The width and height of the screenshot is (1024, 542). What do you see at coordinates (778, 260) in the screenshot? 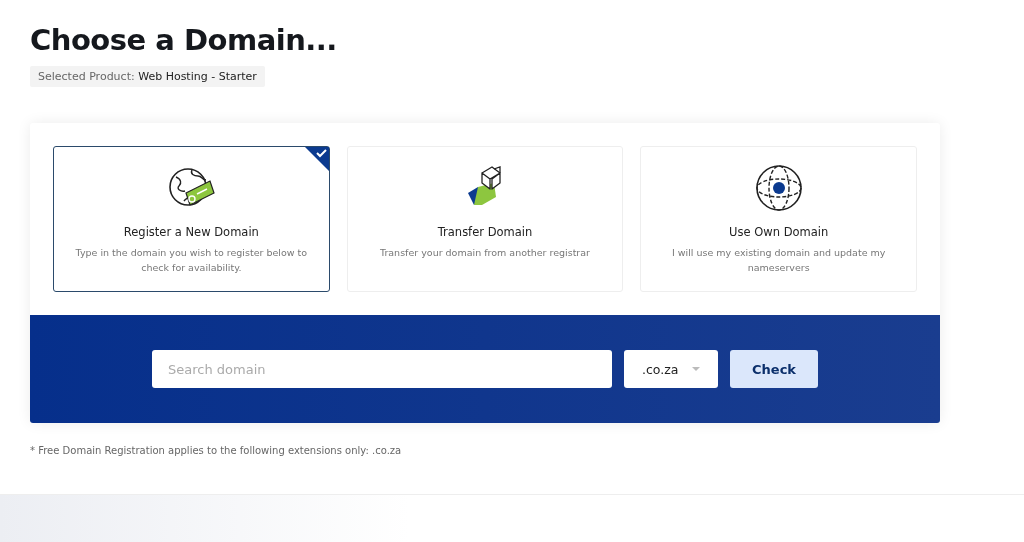
I see `option-description: I will use my existing domain and update my nameservers` at bounding box center [778, 260].